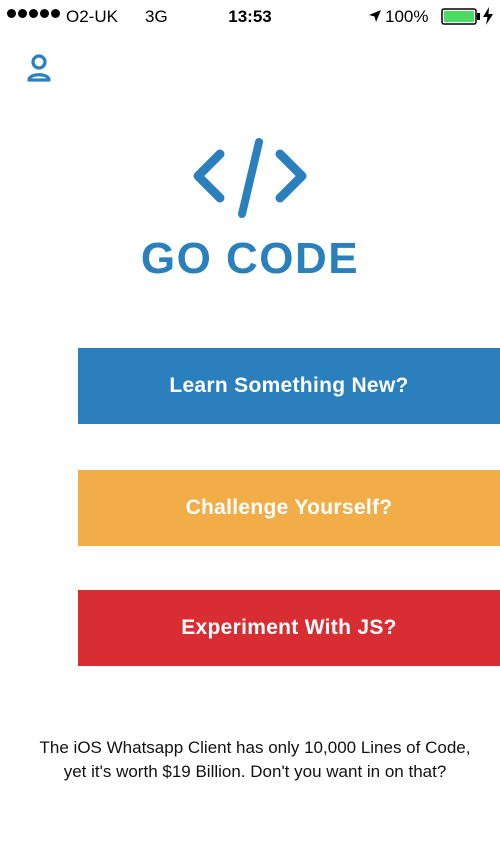 Image resolution: width=500 pixels, height=860 pixels. I want to click on status-bar: O2-UK 3G 13:53 100%, so click(250, 17).